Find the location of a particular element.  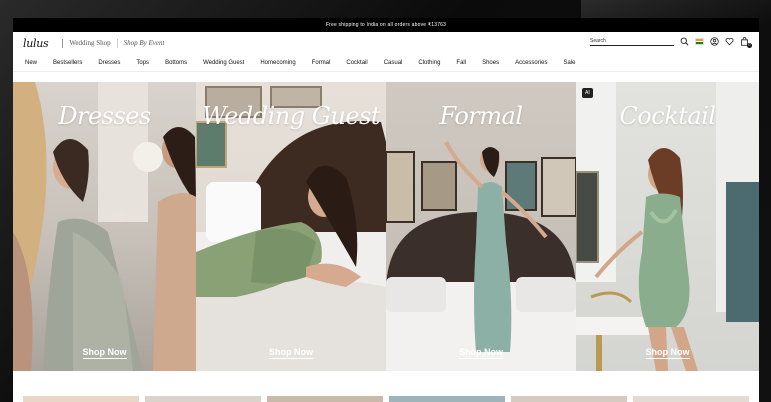

header-utilities: Search 0 is located at coordinates (671, 42).